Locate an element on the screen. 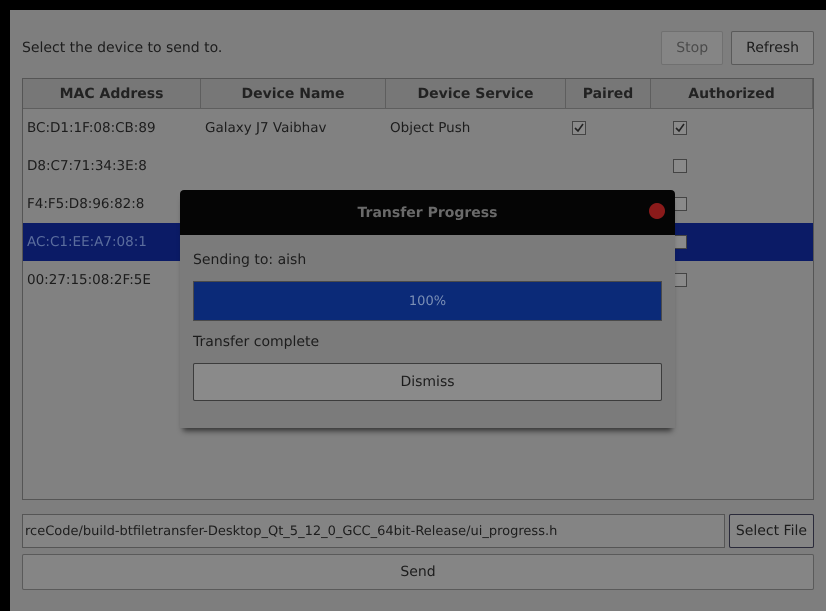  progress-reading: 100% is located at coordinates (428, 301).